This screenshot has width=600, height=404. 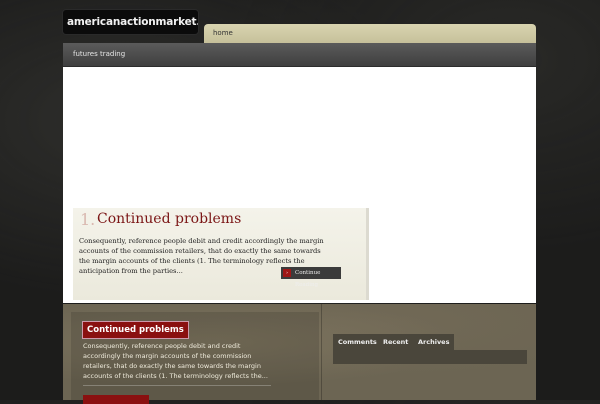 I want to click on tab-recent: Recent, so click(x=396, y=342).